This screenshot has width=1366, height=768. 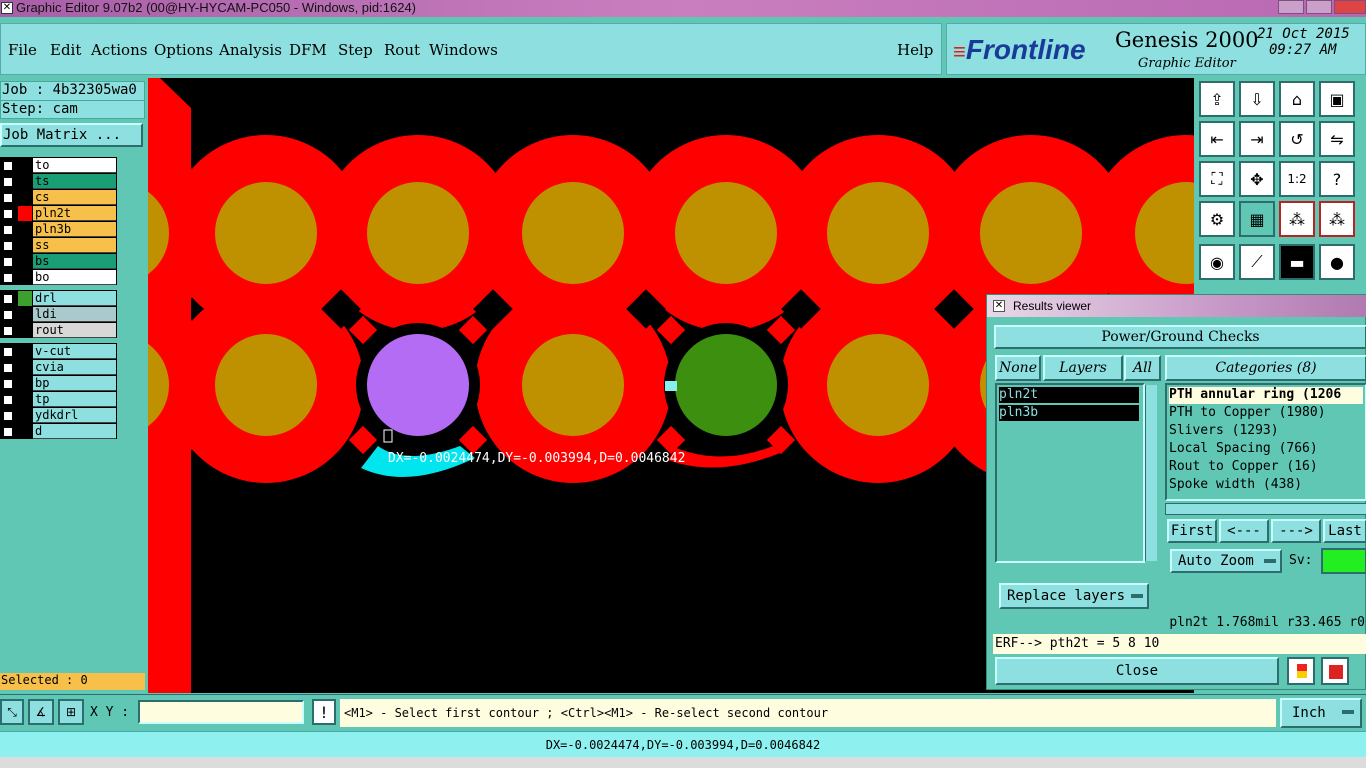 What do you see at coordinates (221, 712) in the screenshot?
I see `xy-input` at bounding box center [221, 712].